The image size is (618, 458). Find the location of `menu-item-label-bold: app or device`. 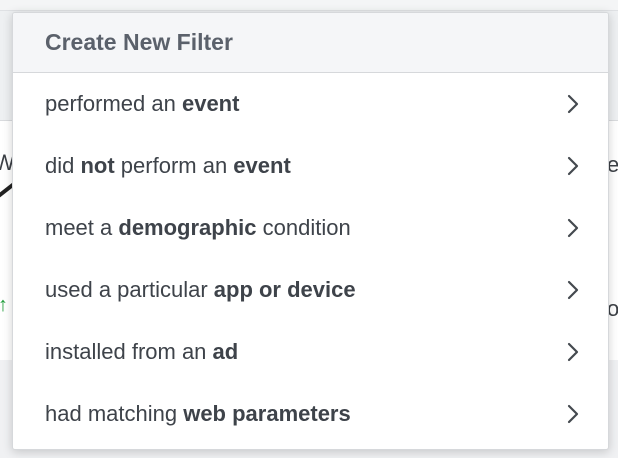

menu-item-label-bold: app or device is located at coordinates (284, 289).